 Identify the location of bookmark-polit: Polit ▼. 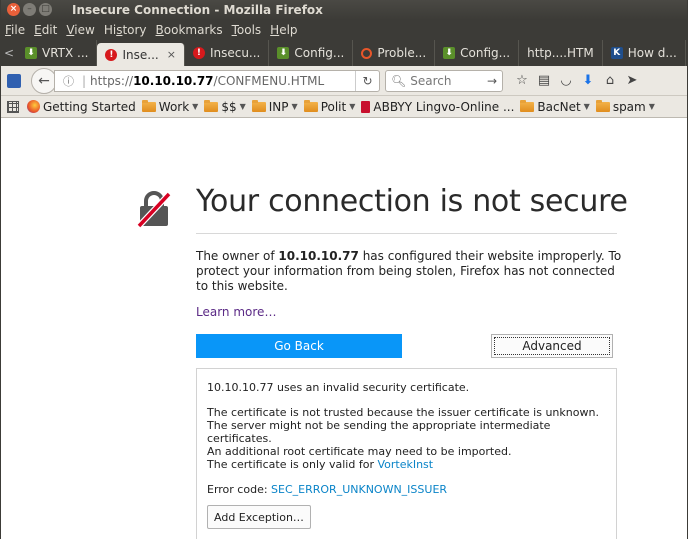
(329, 106).